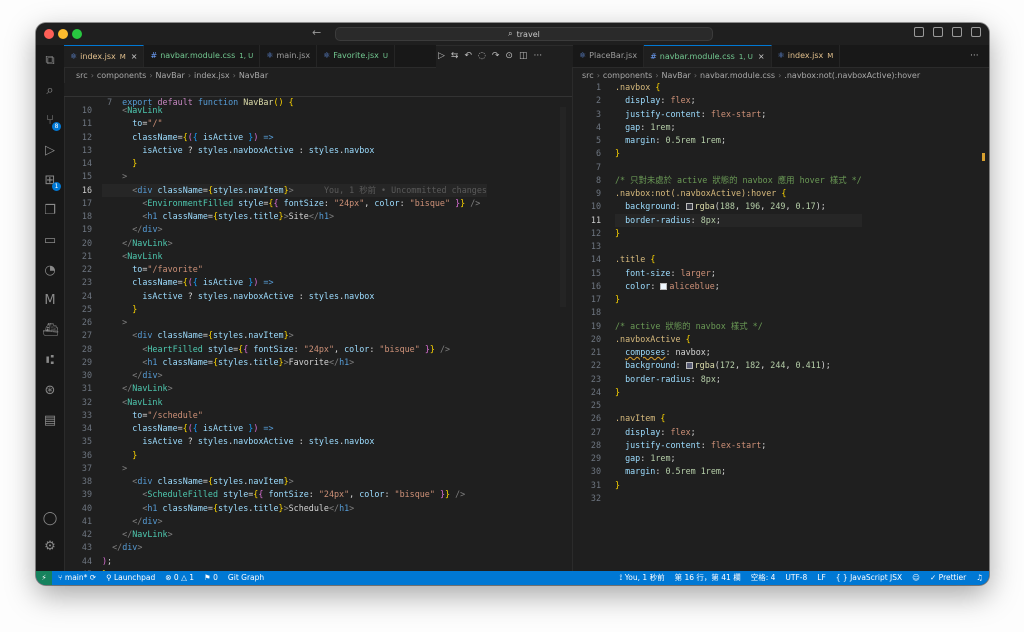 The height and width of the screenshot is (632, 1024). I want to click on end-of-line: LF, so click(821, 578).